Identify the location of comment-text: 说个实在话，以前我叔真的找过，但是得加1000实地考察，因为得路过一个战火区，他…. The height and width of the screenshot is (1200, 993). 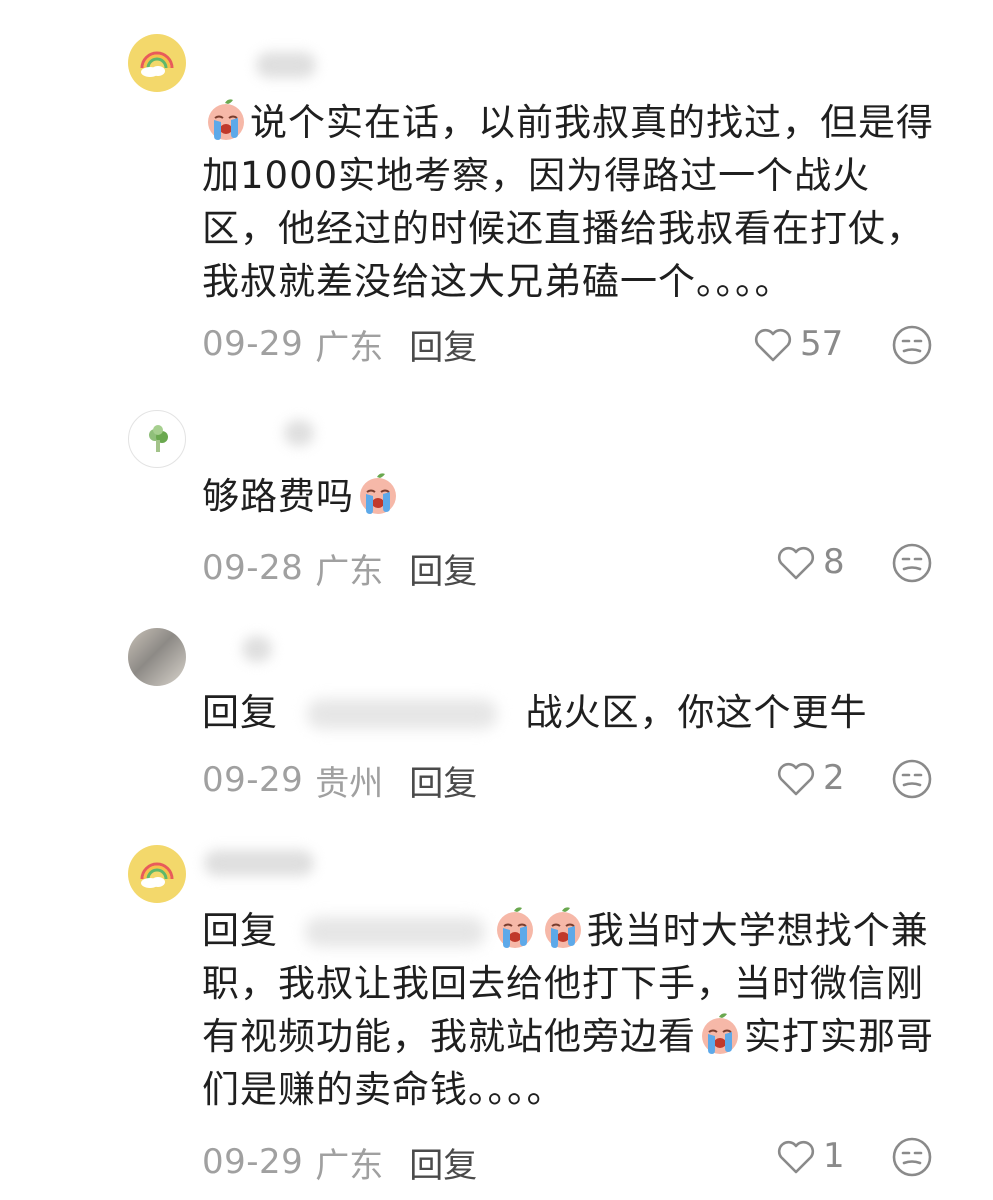
(572, 202).